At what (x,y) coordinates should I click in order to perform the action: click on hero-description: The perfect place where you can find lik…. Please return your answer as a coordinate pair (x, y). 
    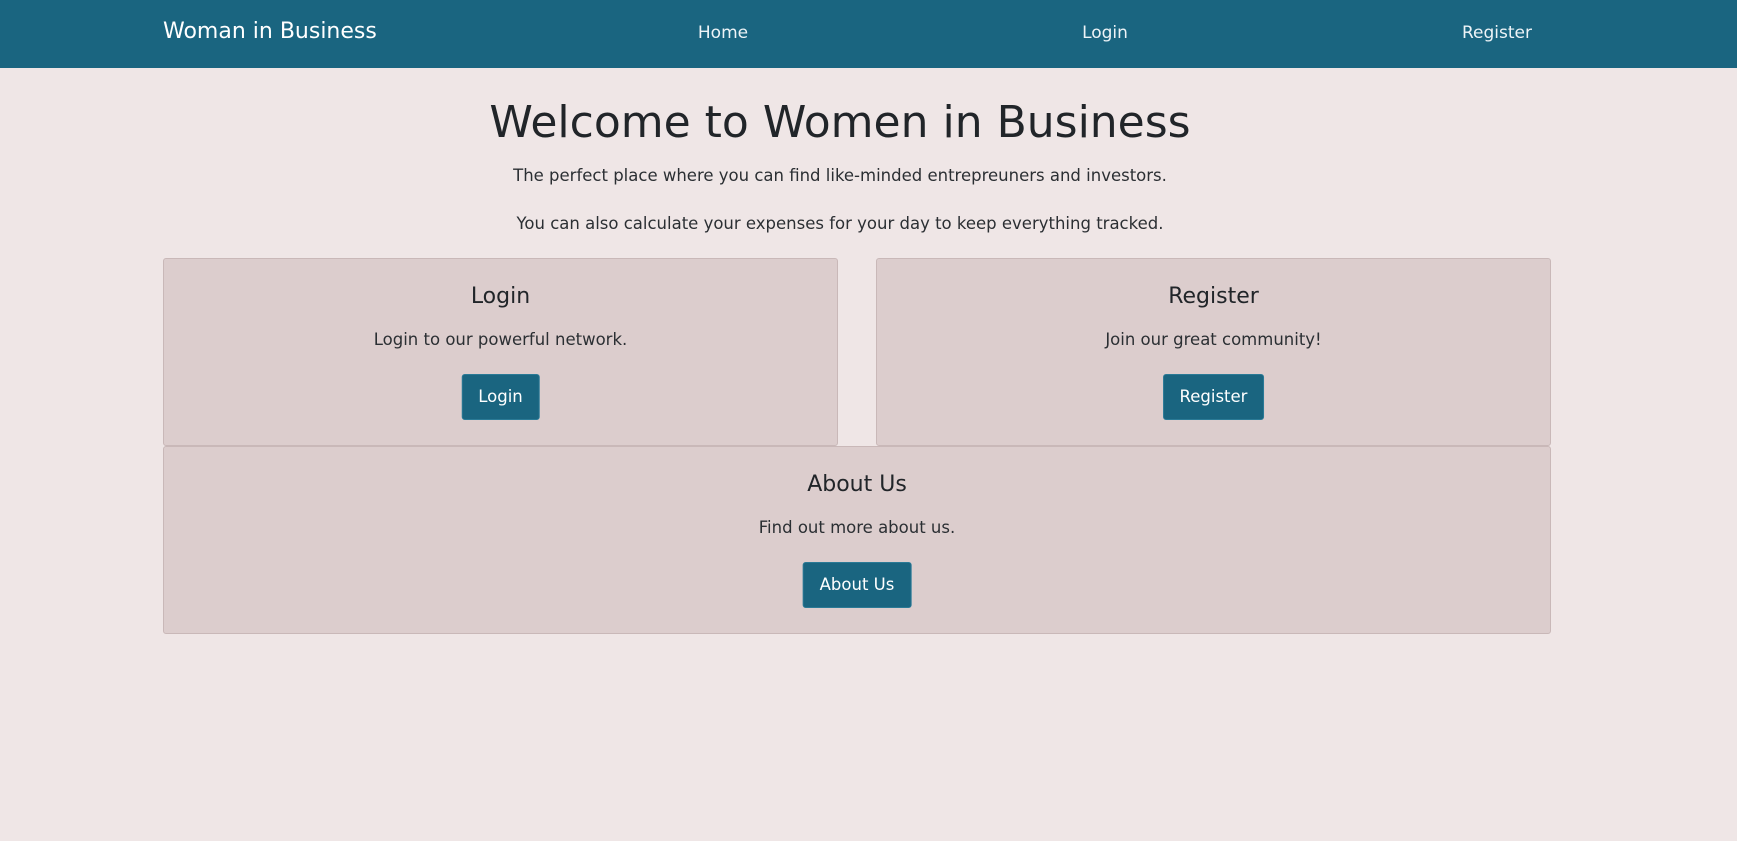
    Looking at the image, I should click on (840, 175).